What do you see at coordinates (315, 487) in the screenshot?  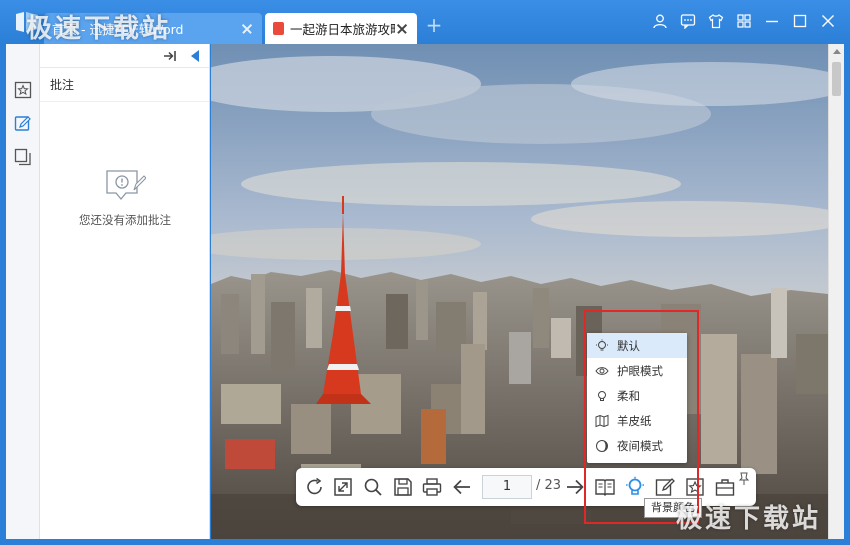 I see `rotate-icon` at bounding box center [315, 487].